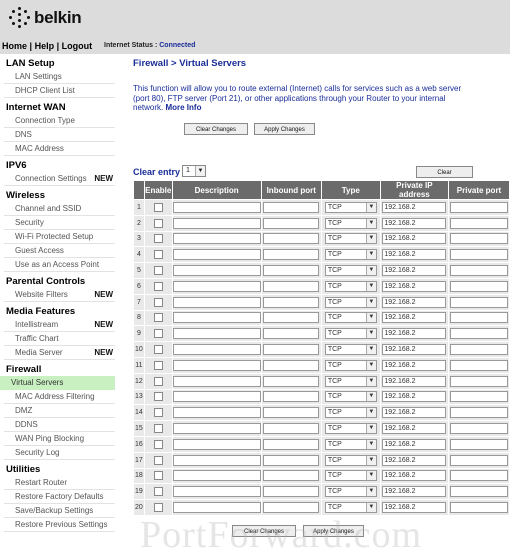 Image resolution: width=510 pixels, height=557 pixels. Describe the element at coordinates (333, 531) in the screenshot. I see `apply-changes-button-bottom: Apply Changes` at that location.